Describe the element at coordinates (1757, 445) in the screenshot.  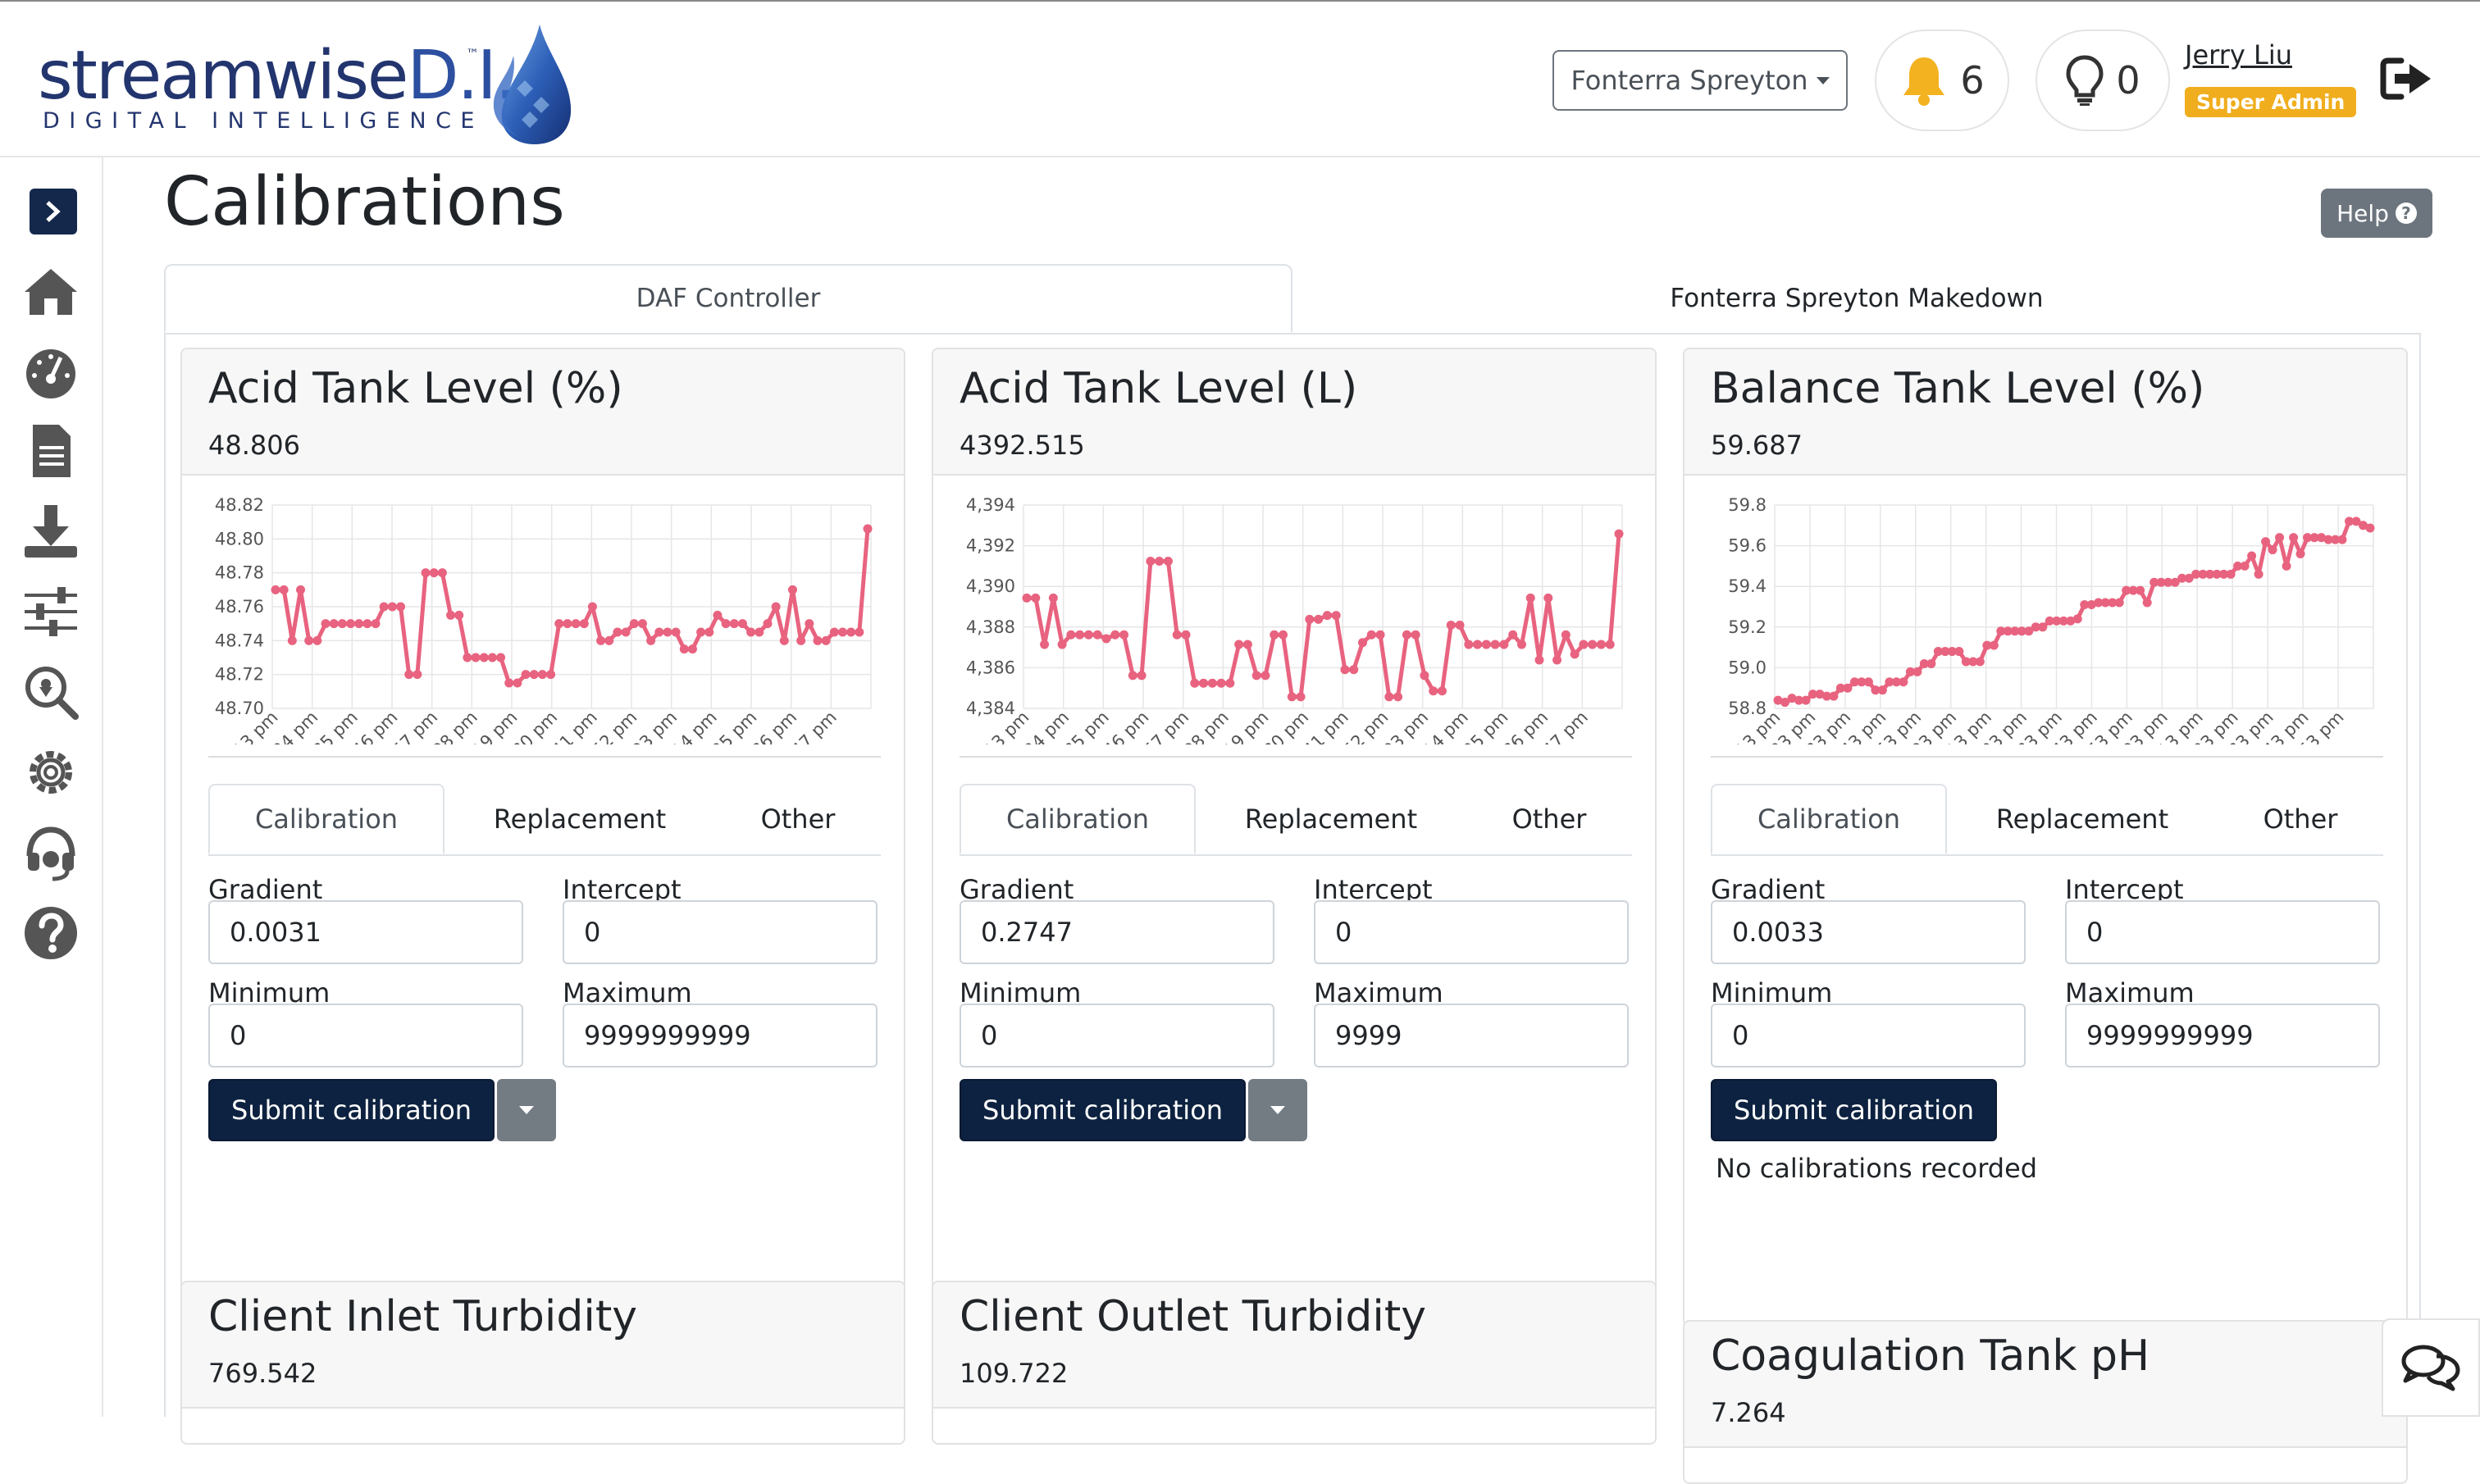
I see `card-current-value: 59.687` at that location.